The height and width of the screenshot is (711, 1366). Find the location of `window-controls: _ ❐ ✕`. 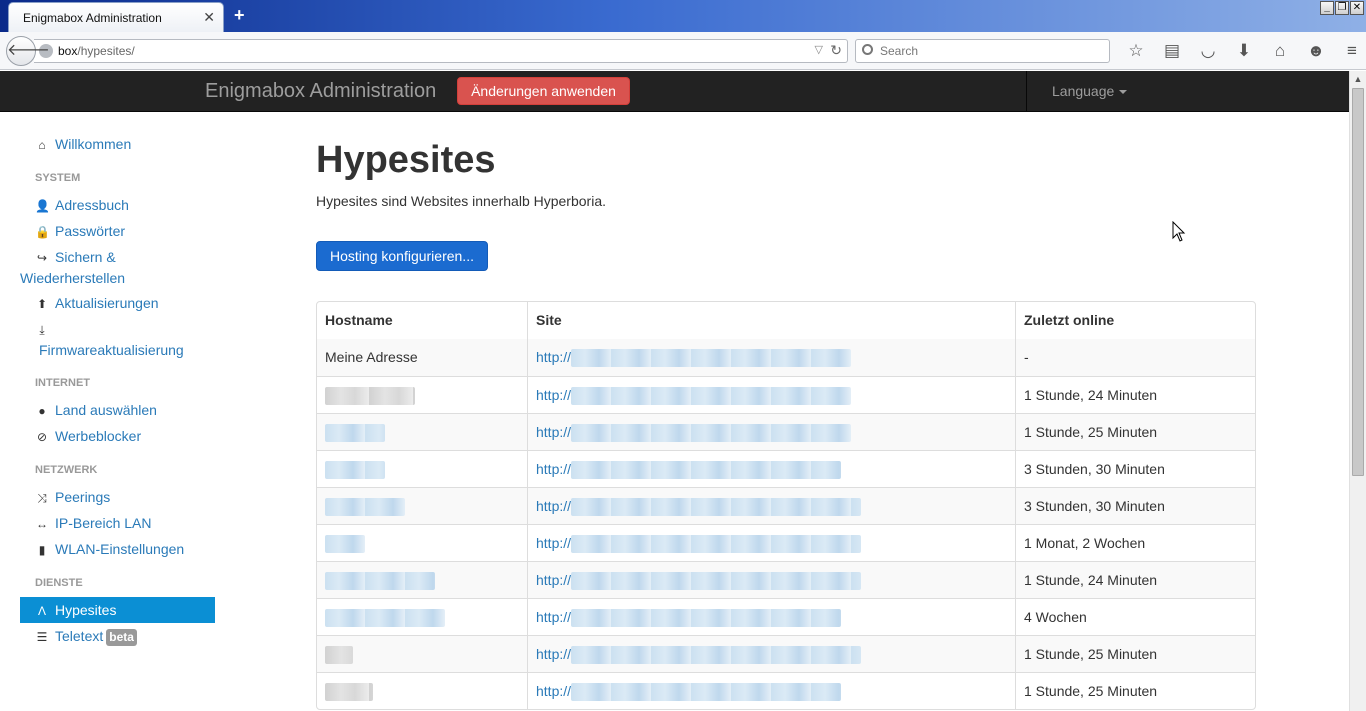

window-controls: _ ❐ ✕ is located at coordinates (1342, 8).